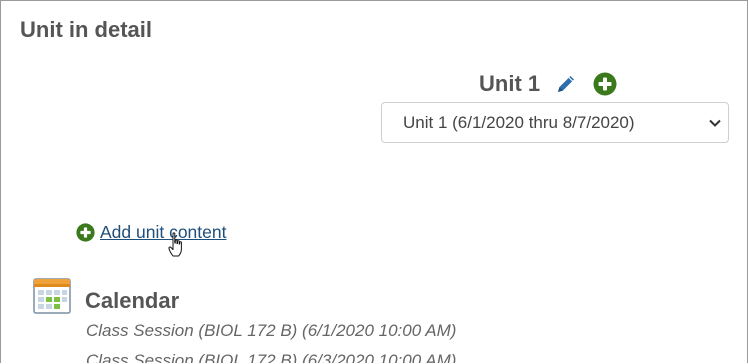  I want to click on pencil-icon, so click(566, 84).